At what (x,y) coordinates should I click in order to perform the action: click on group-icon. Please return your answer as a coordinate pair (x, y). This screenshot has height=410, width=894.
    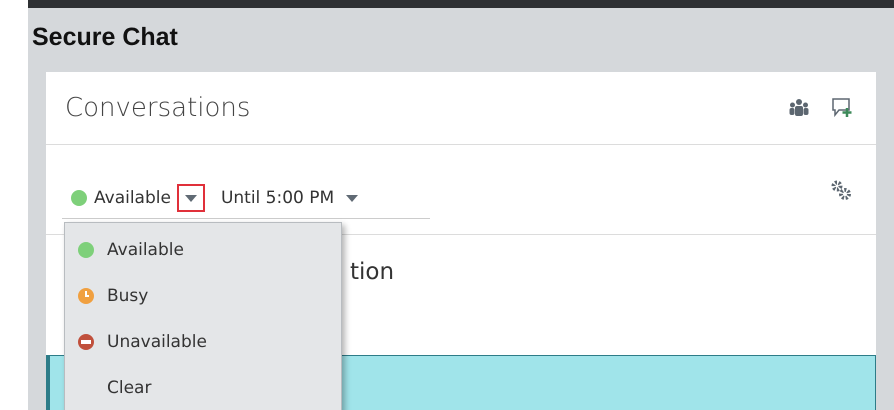
    Looking at the image, I should click on (799, 108).